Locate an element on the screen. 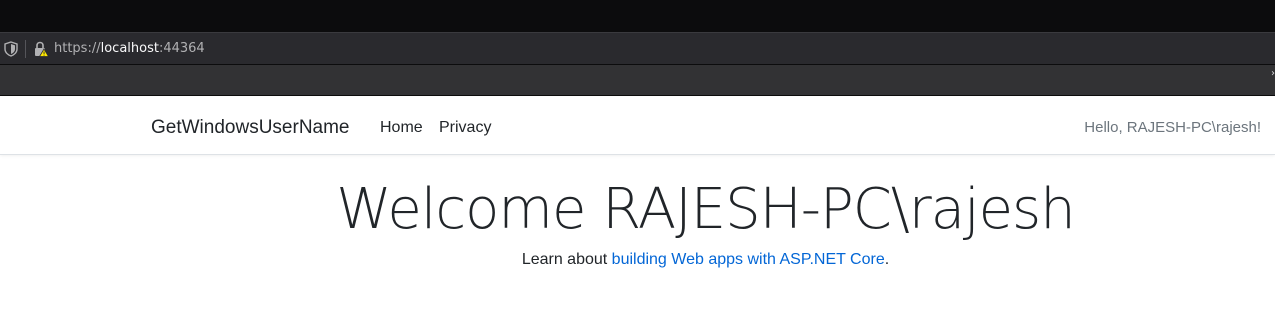 The height and width of the screenshot is (333, 1275). browser-titlebar is located at coordinates (637, 16).